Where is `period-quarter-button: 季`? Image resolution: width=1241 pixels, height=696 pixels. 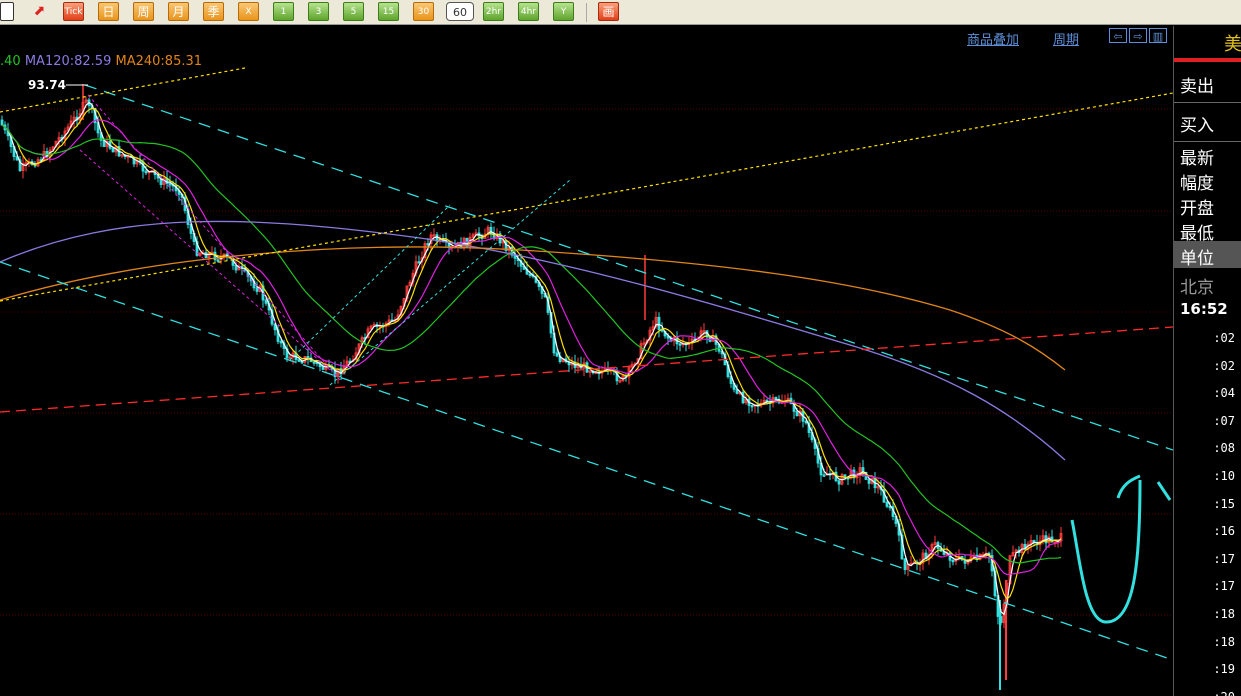
period-quarter-button: 季 is located at coordinates (213, 11).